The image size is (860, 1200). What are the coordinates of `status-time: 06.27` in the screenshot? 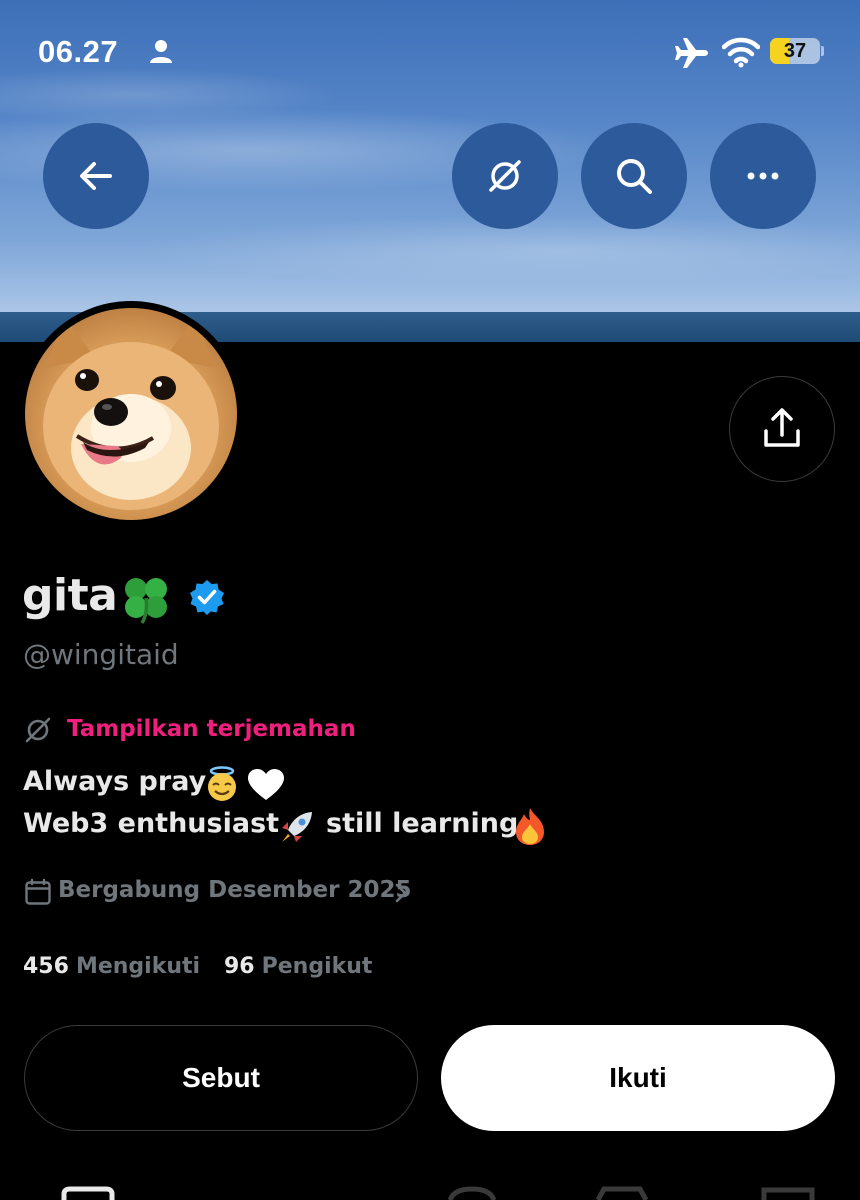 It's located at (78, 51).